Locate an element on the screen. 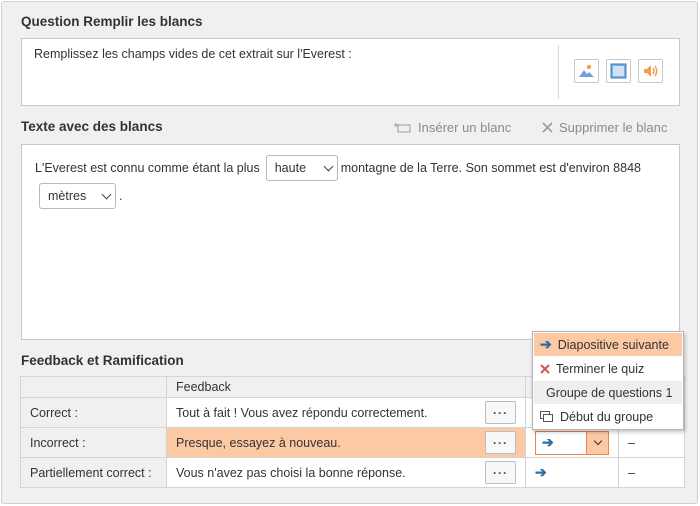 This screenshot has width=700, height=506. menu-group-label: Groupe de questions 1 is located at coordinates (609, 392).